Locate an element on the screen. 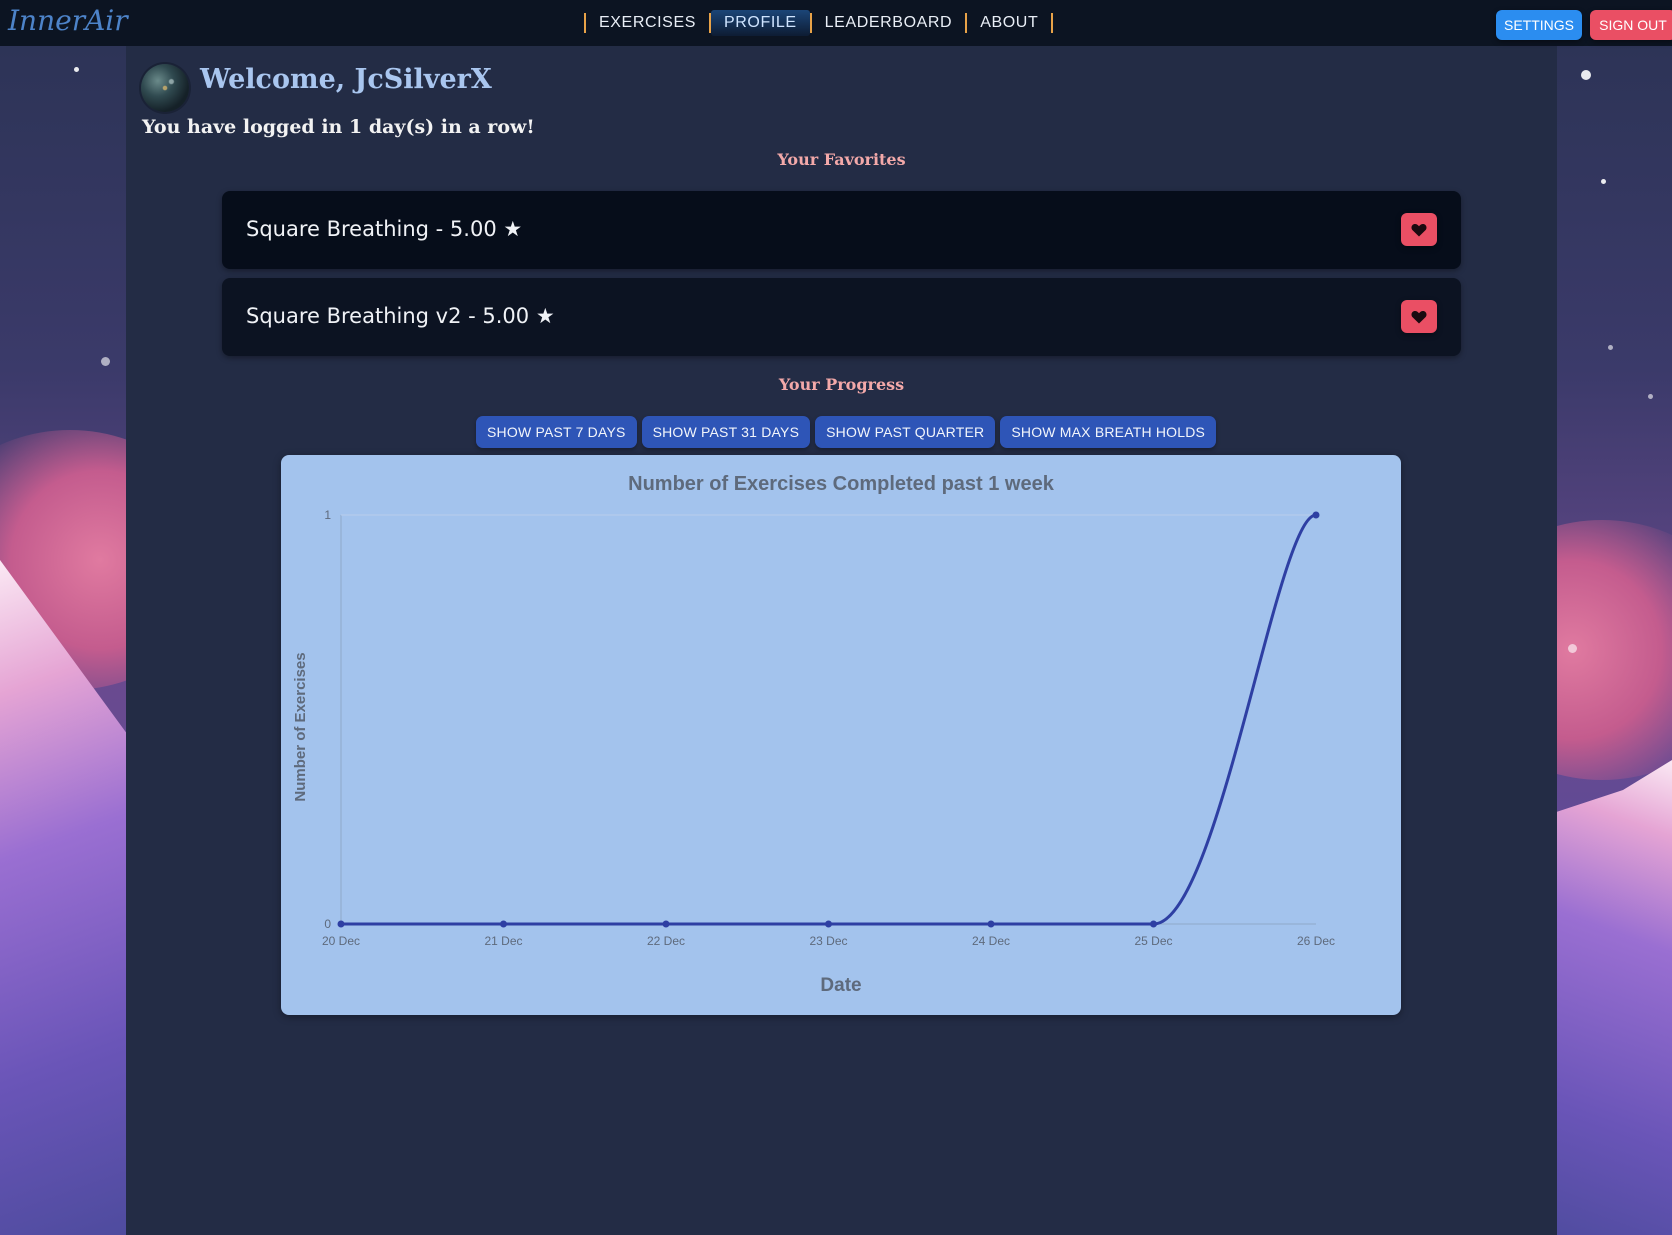 The image size is (1672, 1235). login-streak-text: You have logged in 1 day(s) in a row! is located at coordinates (338, 127).